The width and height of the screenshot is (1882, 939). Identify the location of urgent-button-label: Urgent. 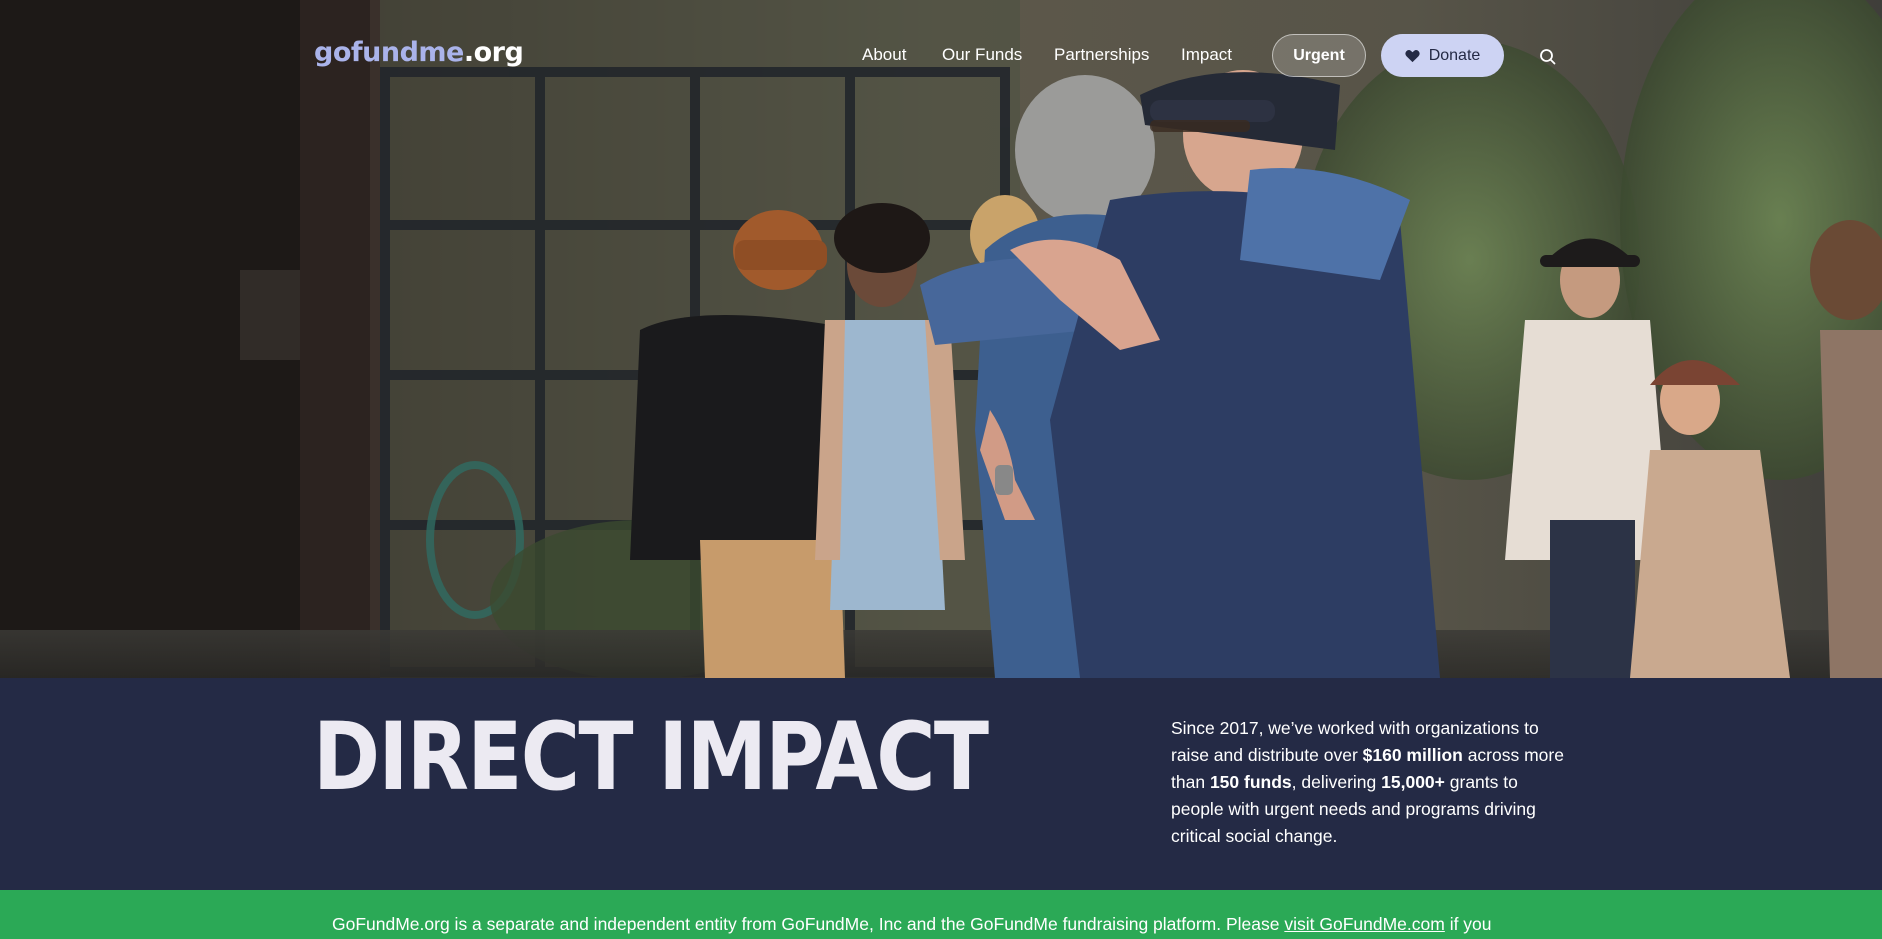
(1319, 55).